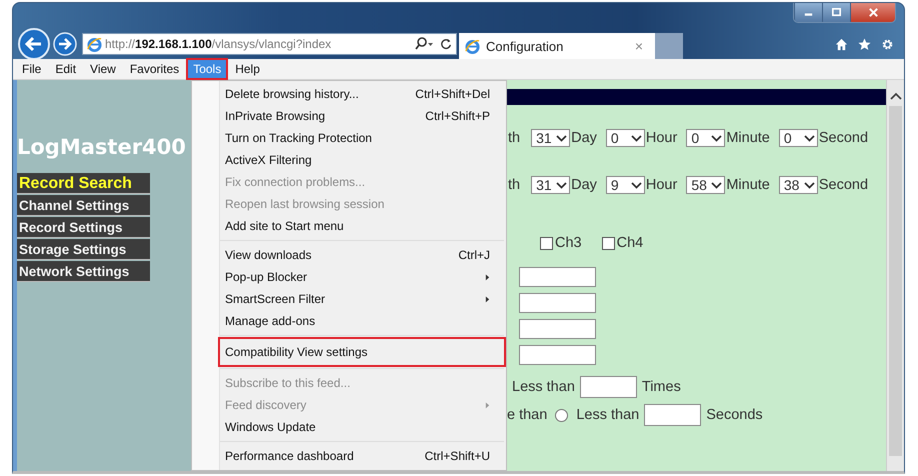 The width and height of the screenshot is (918, 476). Describe the element at coordinates (362, 226) in the screenshot. I see `menu-item: Add site to Start menu` at that location.